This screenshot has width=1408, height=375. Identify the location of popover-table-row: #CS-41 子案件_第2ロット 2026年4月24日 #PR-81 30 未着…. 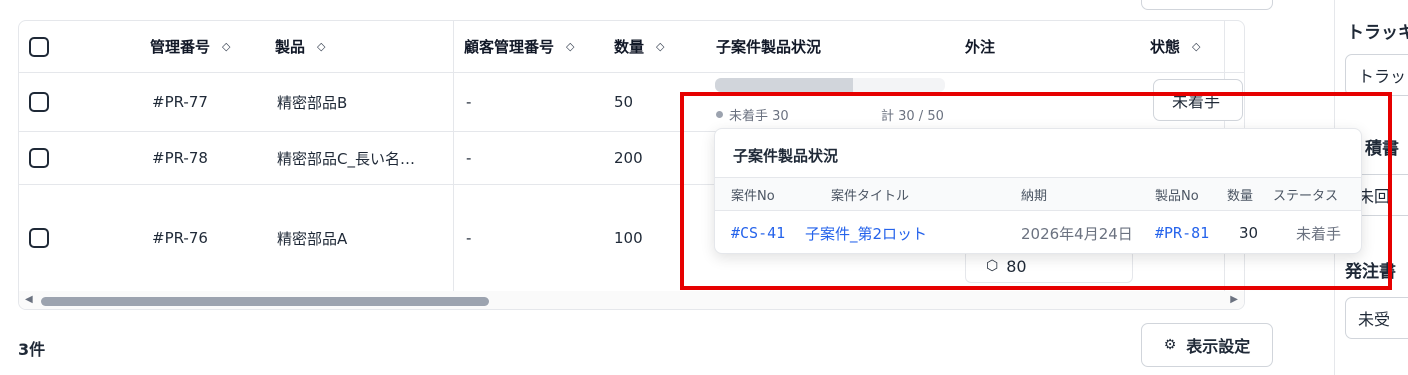
(1038, 232).